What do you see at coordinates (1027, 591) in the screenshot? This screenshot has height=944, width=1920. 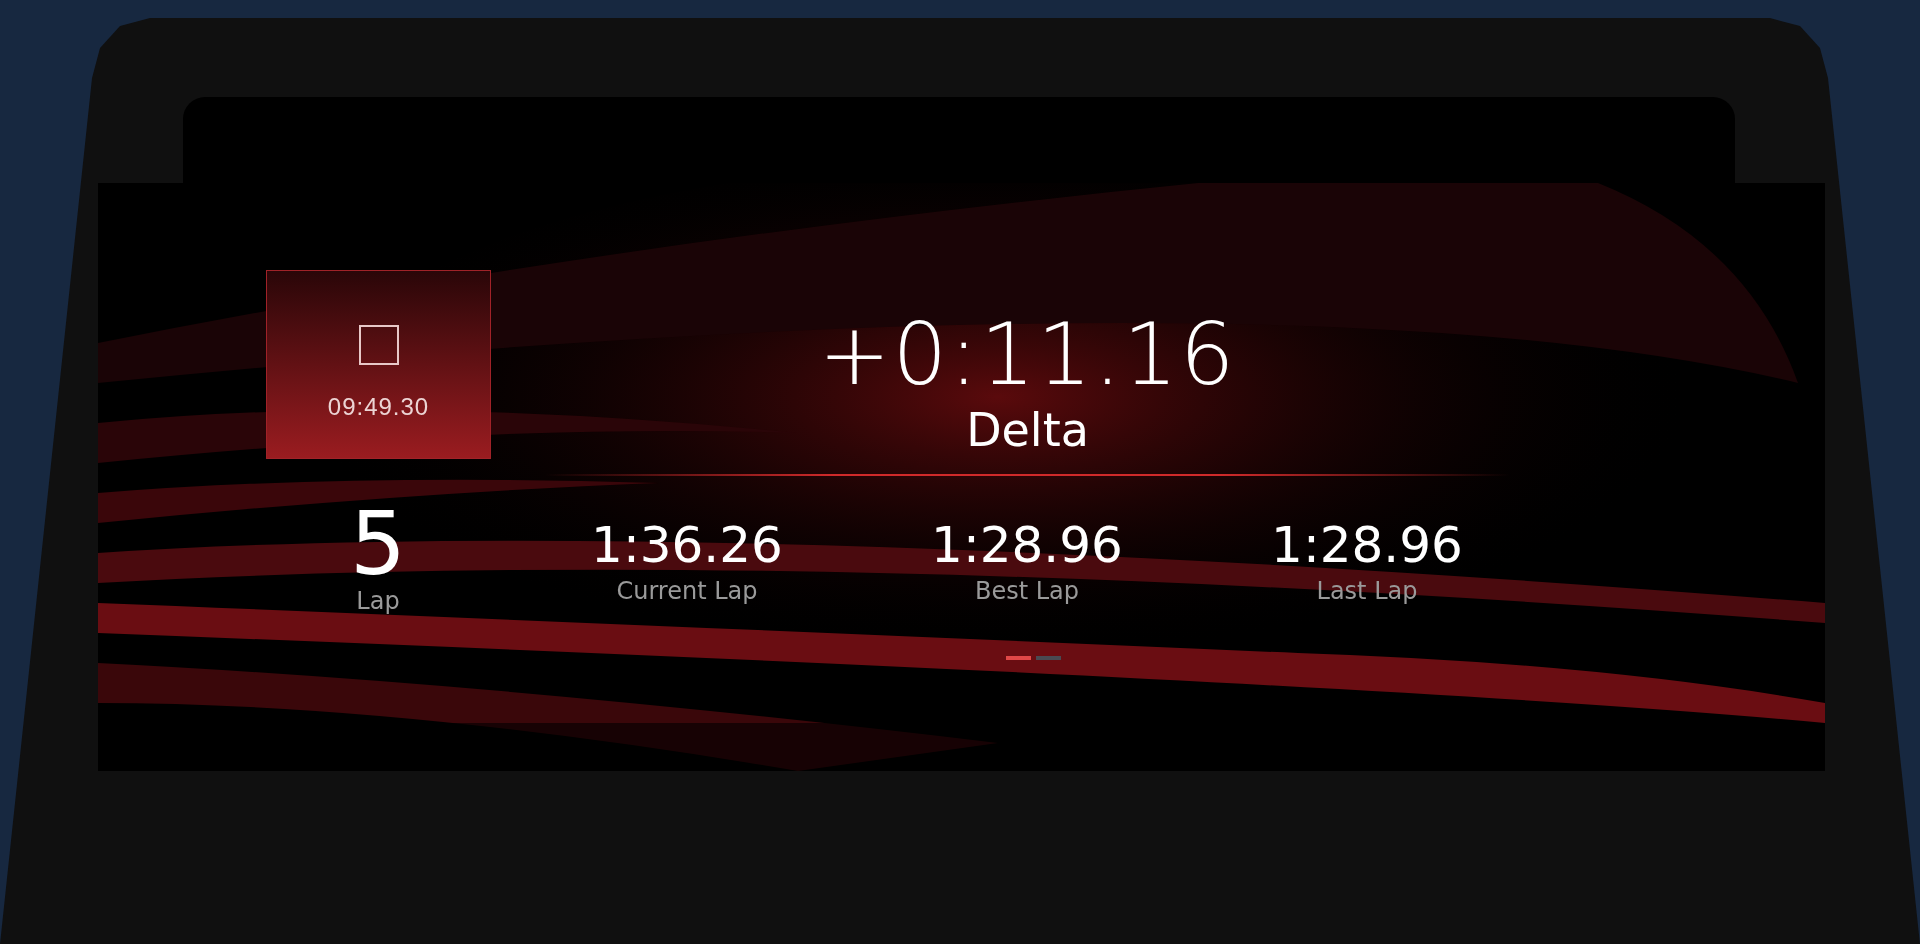 I see `stat-label: Best Lap` at bounding box center [1027, 591].